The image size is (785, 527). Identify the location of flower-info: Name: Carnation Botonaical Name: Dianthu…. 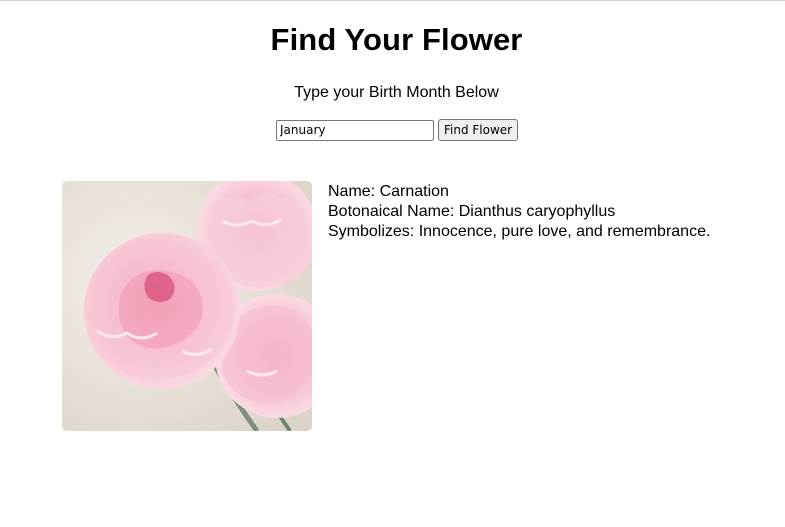
(519, 212).